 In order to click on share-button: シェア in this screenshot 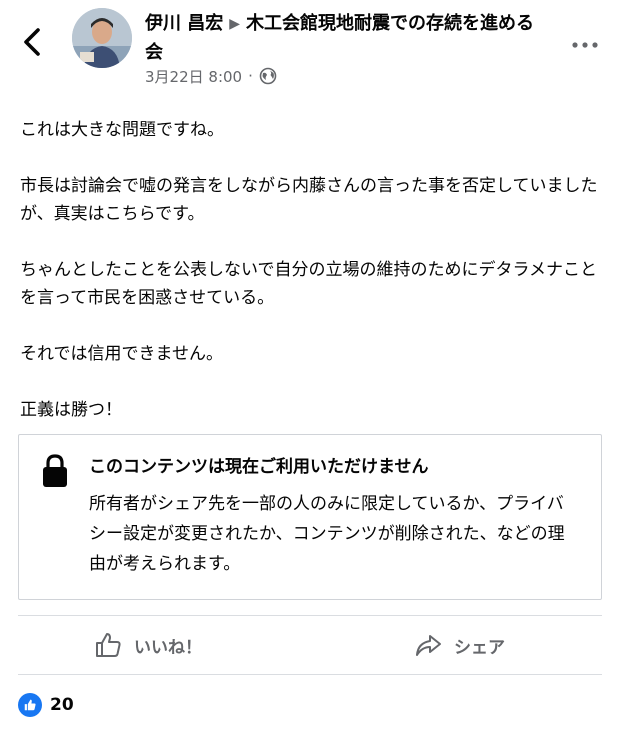, I will do `click(459, 645)`.